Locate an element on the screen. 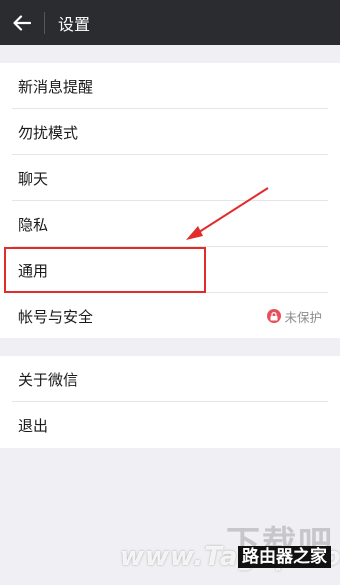 The height and width of the screenshot is (585, 340). annotation-arrow-icon is located at coordinates (227, 213).